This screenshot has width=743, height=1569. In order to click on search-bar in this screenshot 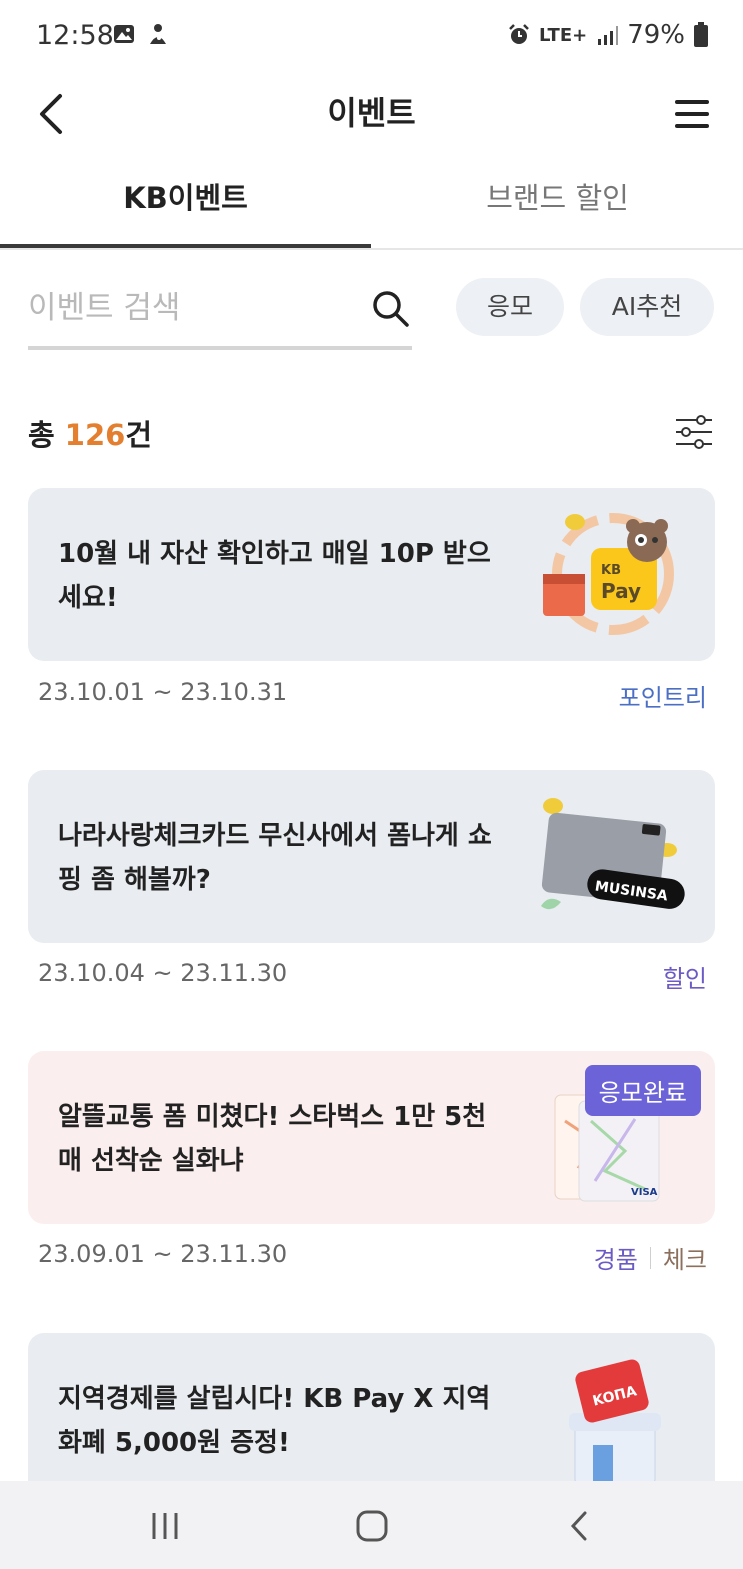, I will do `click(220, 310)`.